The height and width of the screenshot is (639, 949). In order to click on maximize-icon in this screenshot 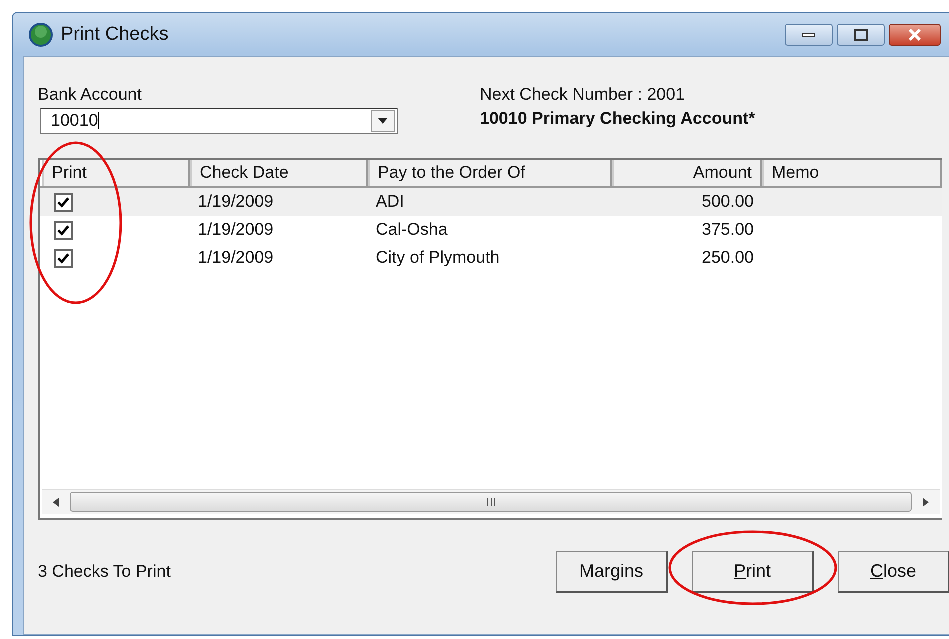, I will do `click(861, 34)`.